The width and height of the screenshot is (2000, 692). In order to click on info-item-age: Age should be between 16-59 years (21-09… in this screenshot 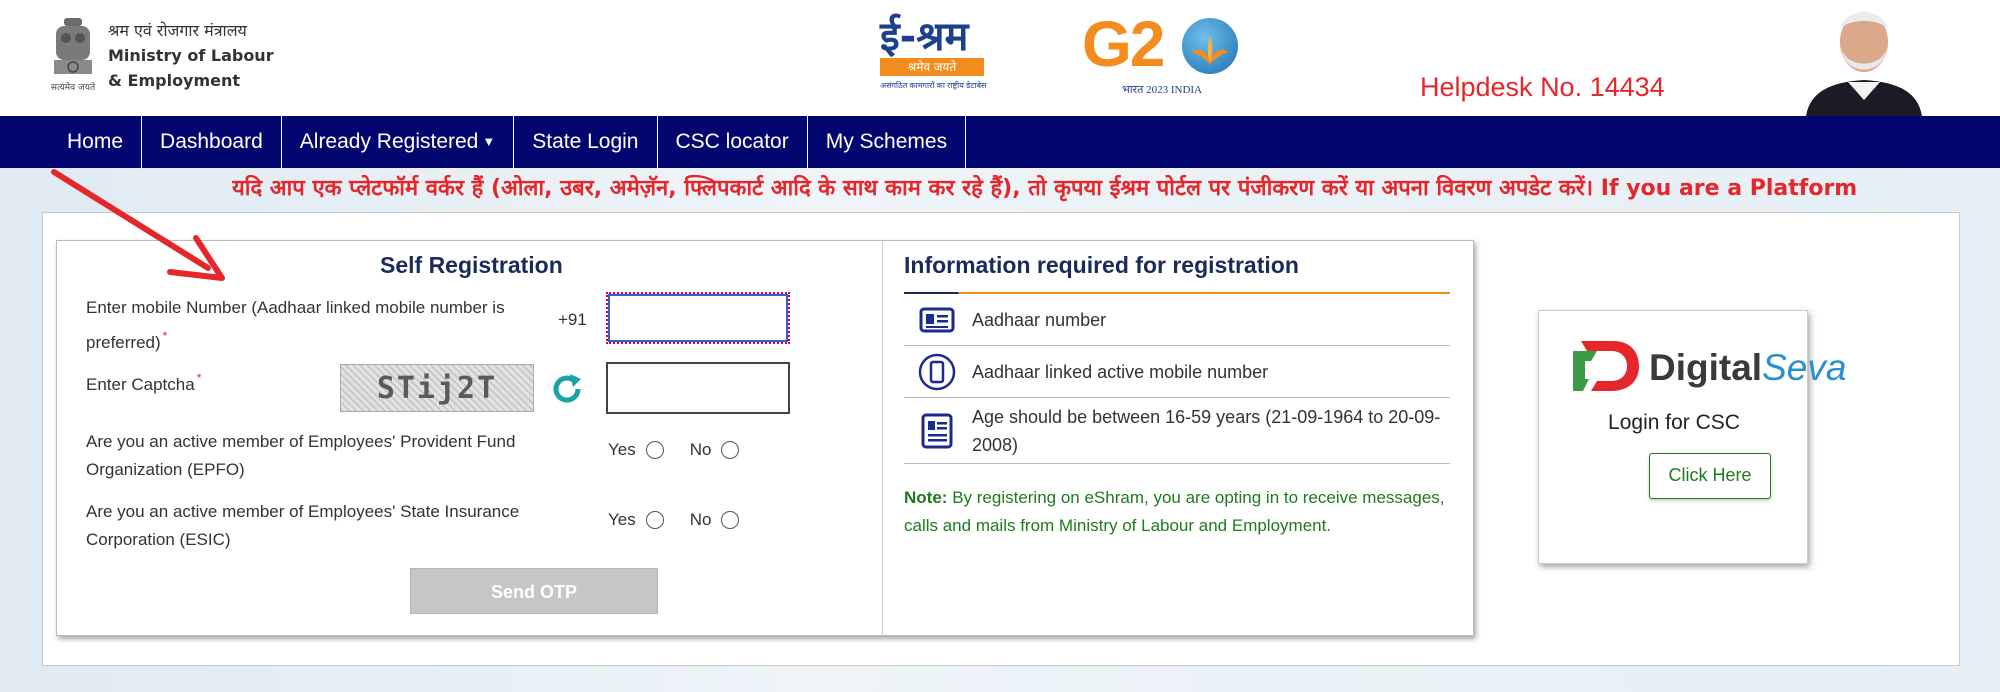, I will do `click(1177, 431)`.